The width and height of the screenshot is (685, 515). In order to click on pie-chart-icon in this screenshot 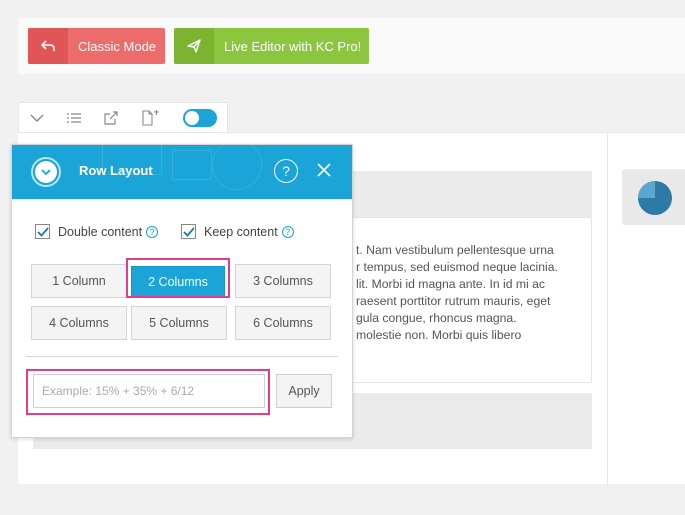, I will do `click(655, 198)`.